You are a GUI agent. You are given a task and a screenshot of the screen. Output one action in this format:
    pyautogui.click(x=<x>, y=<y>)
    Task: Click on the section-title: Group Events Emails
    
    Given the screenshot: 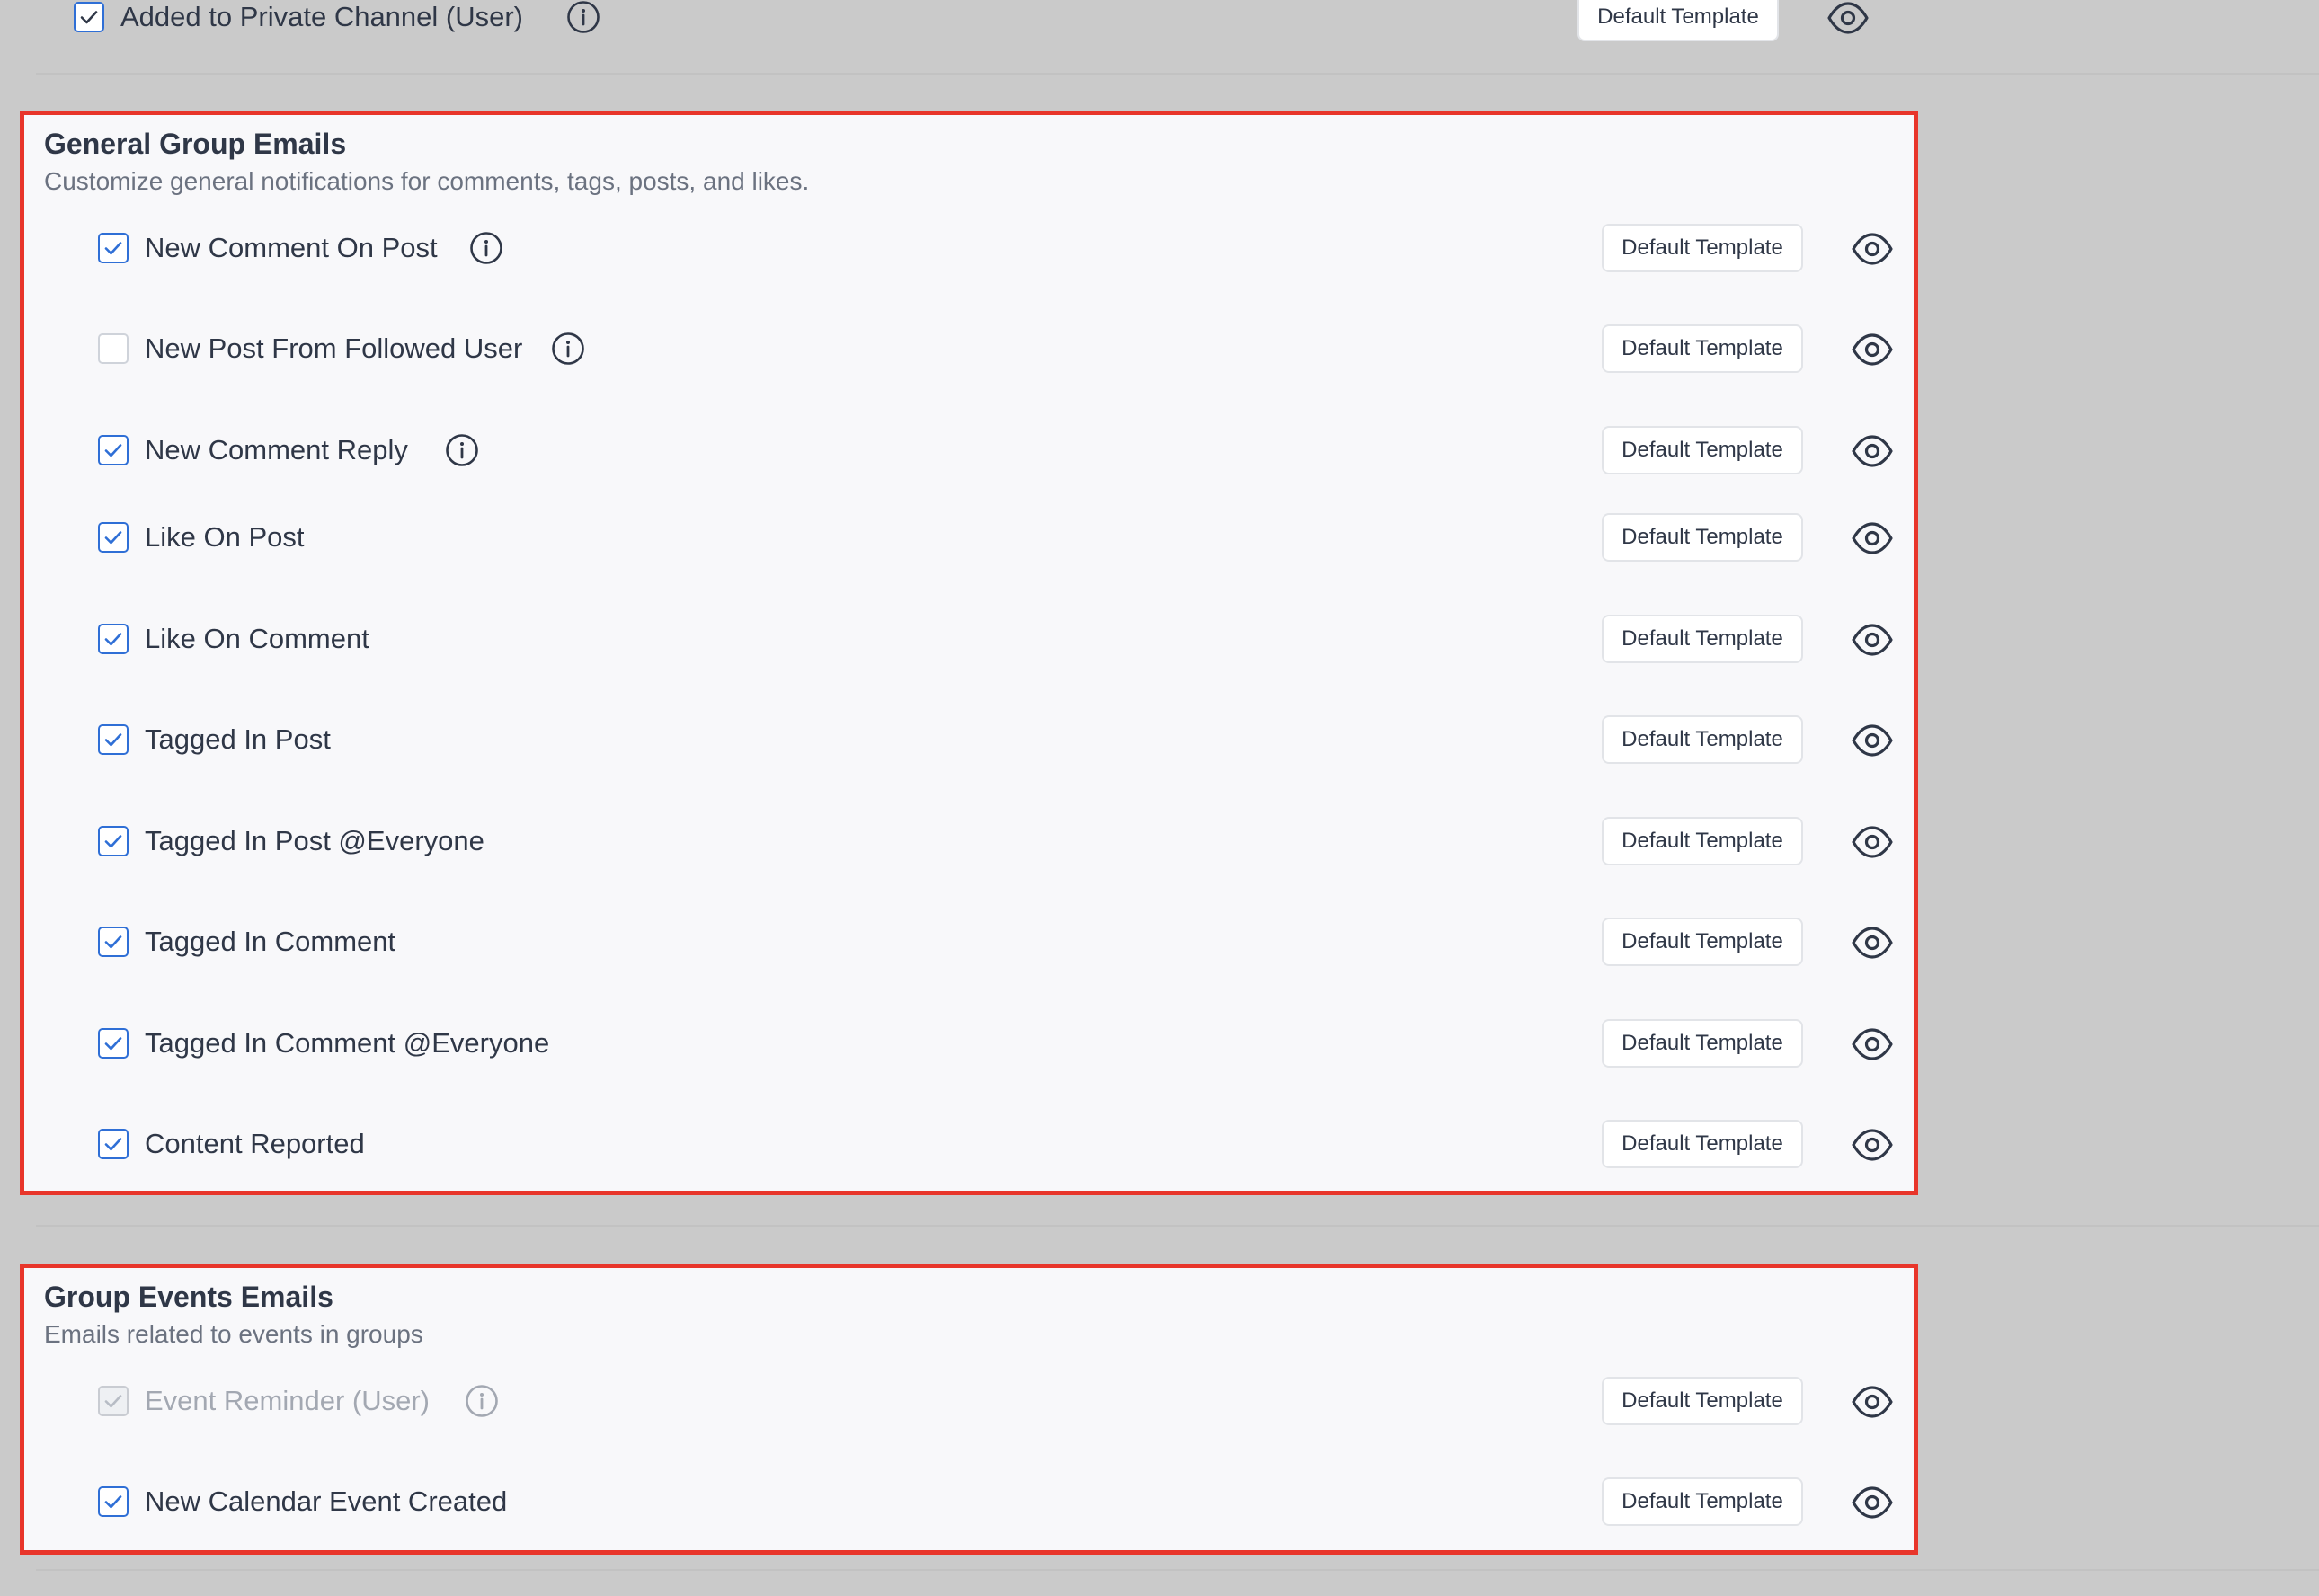 What is the action you would take?
    pyautogui.click(x=188, y=1297)
    